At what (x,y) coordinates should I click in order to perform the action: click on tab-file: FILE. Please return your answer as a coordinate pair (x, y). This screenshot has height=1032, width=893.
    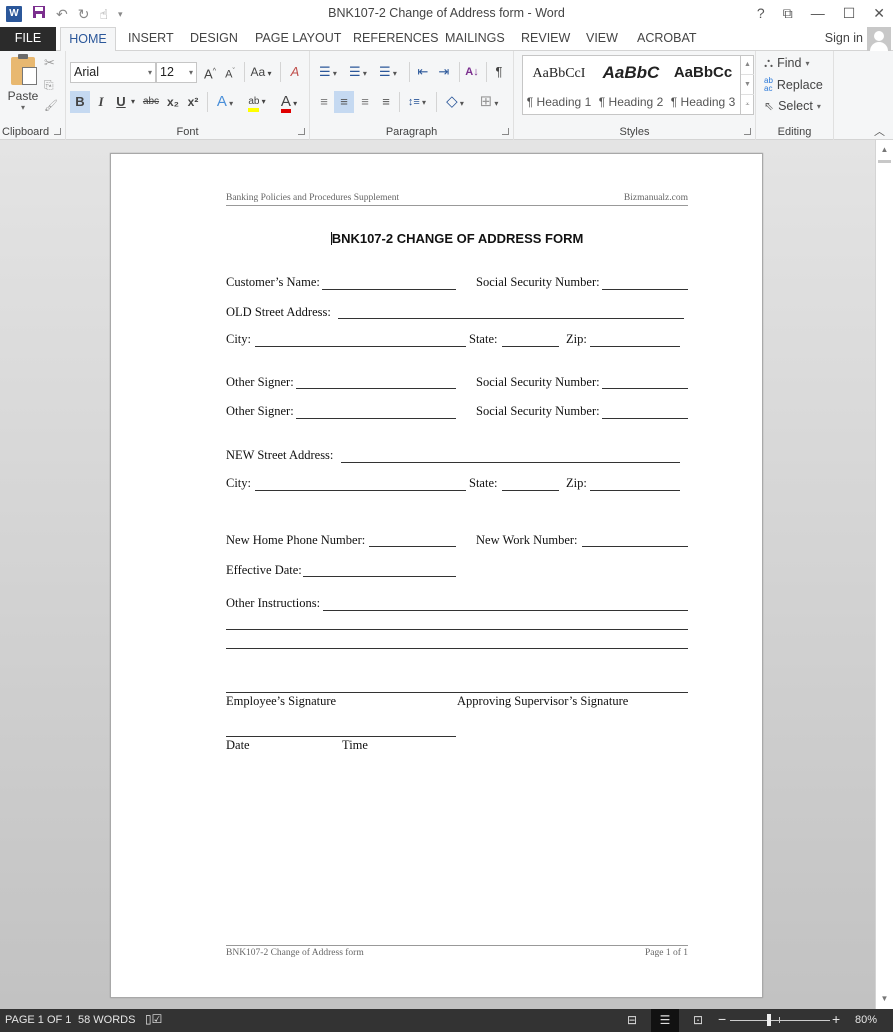
    Looking at the image, I should click on (28, 39).